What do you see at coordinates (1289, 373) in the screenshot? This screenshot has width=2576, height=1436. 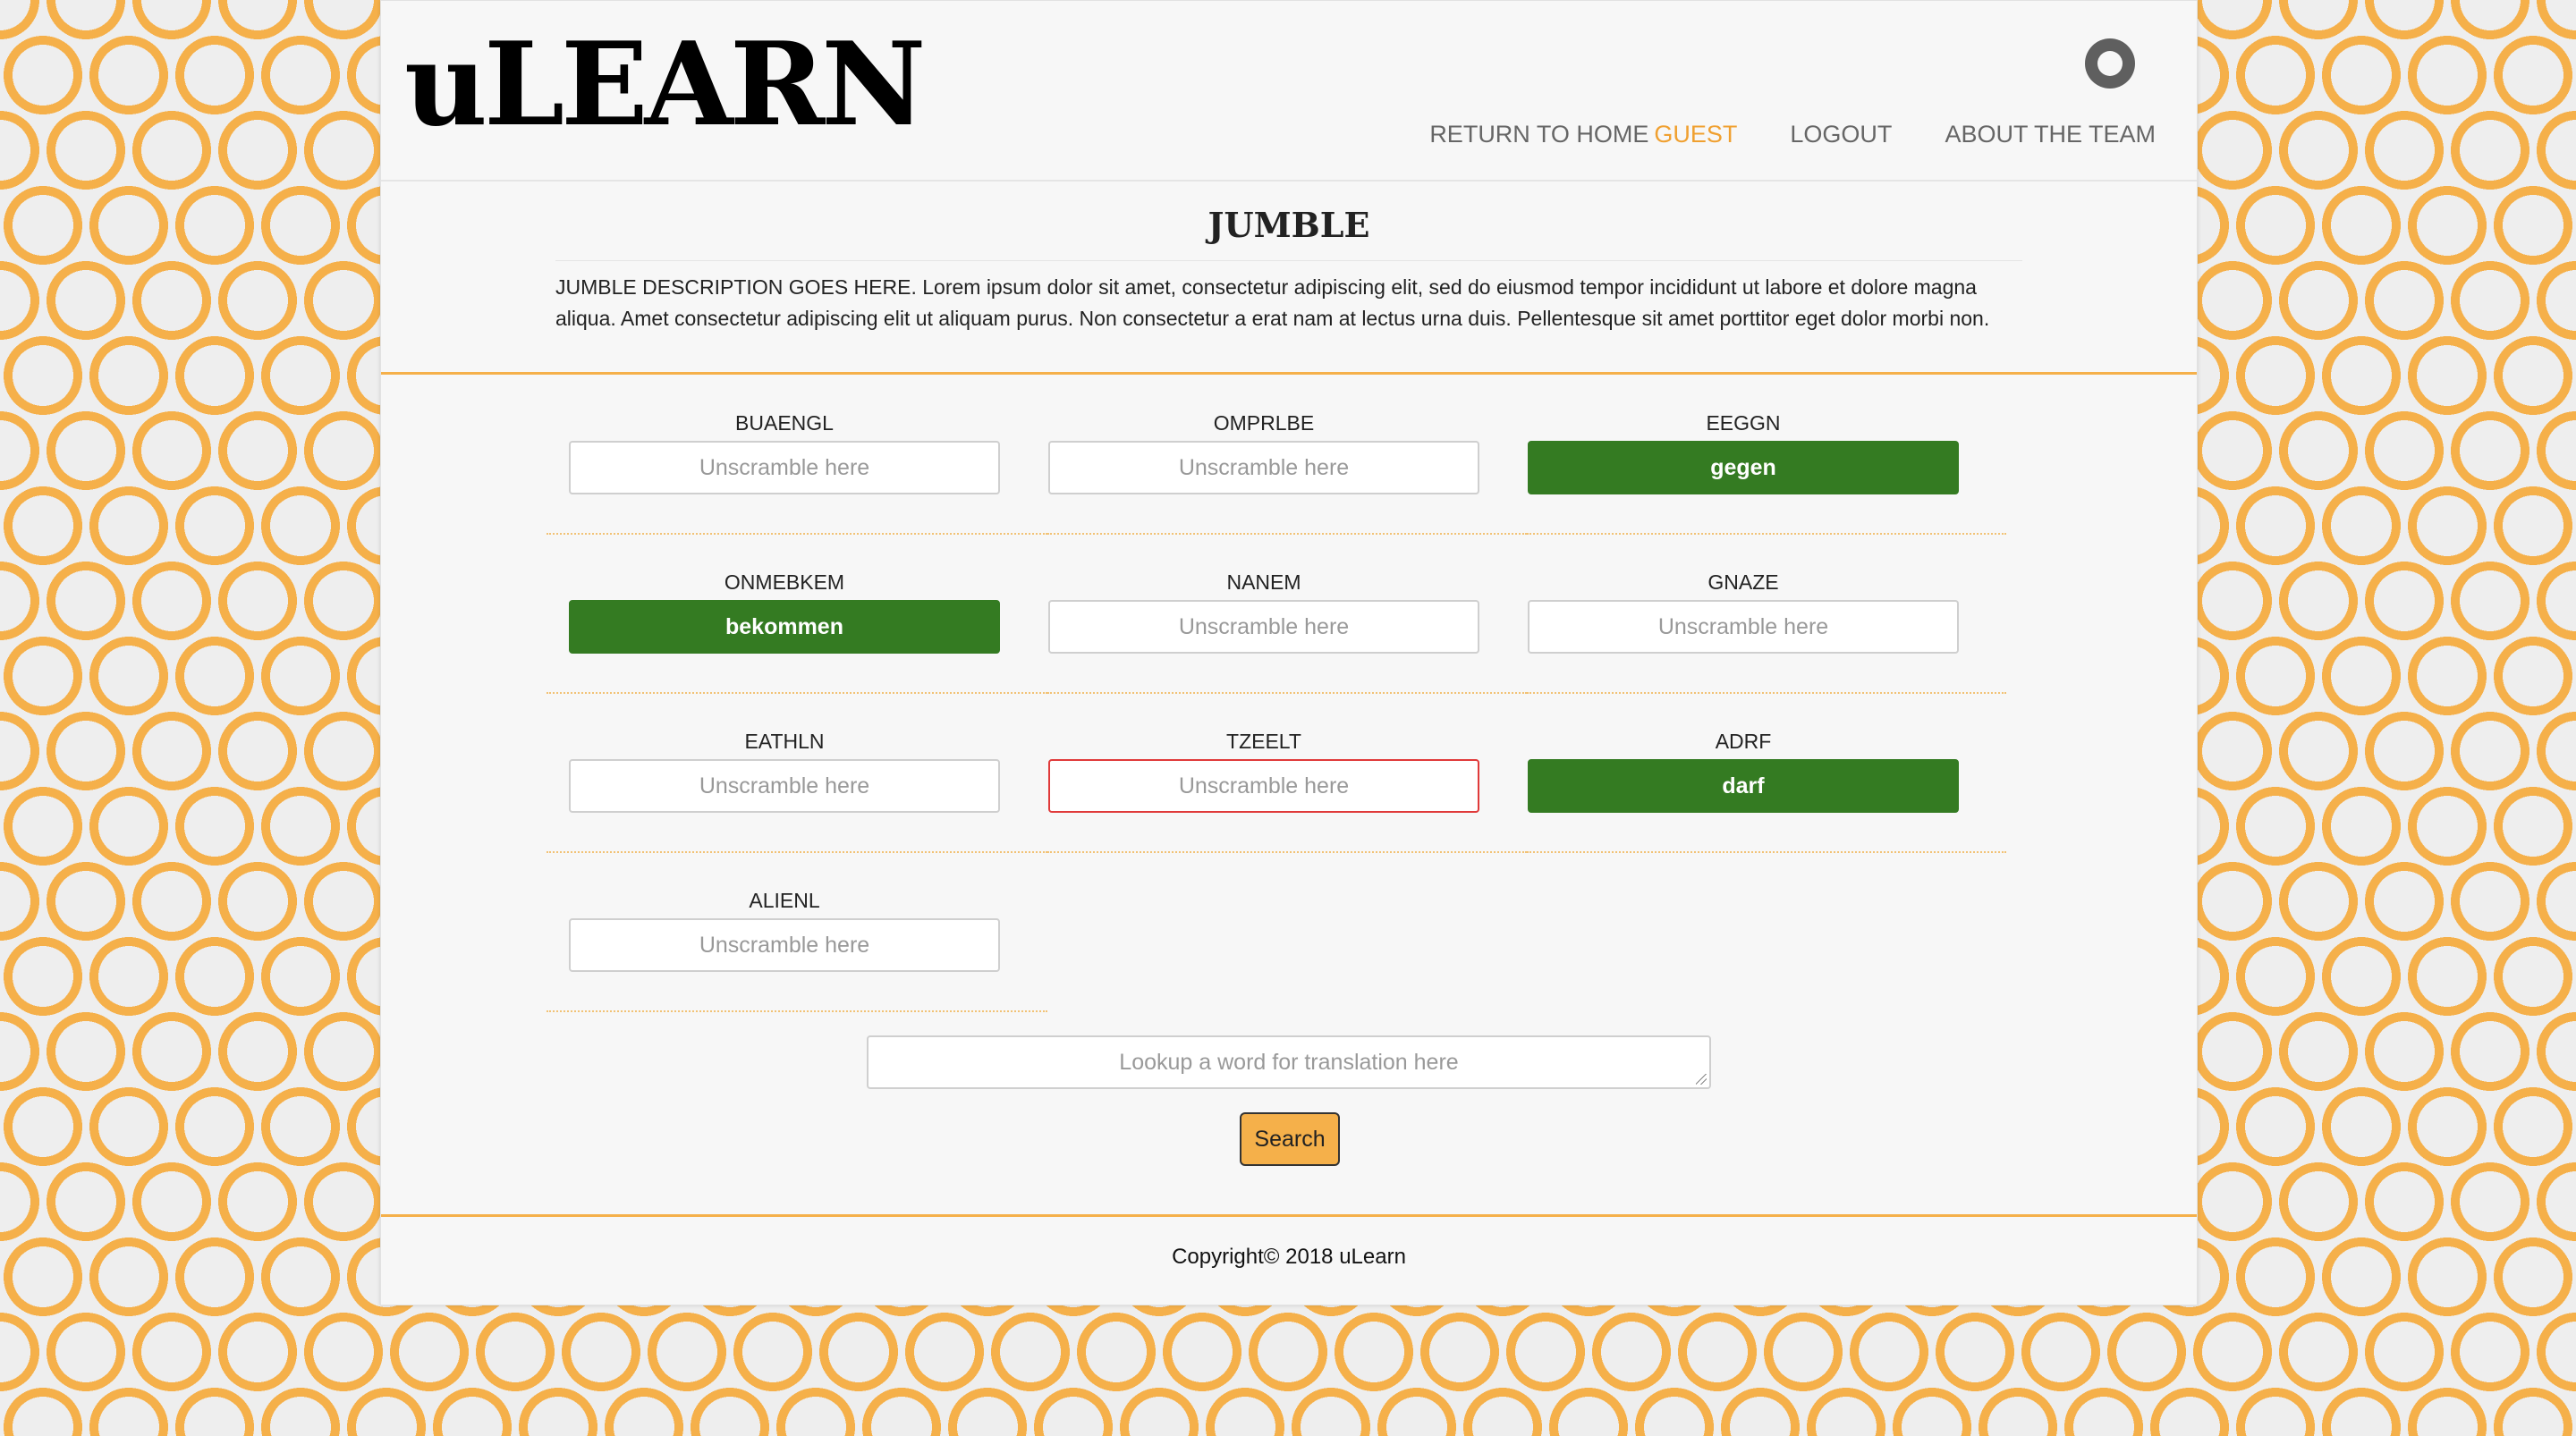 I see `divider` at bounding box center [1289, 373].